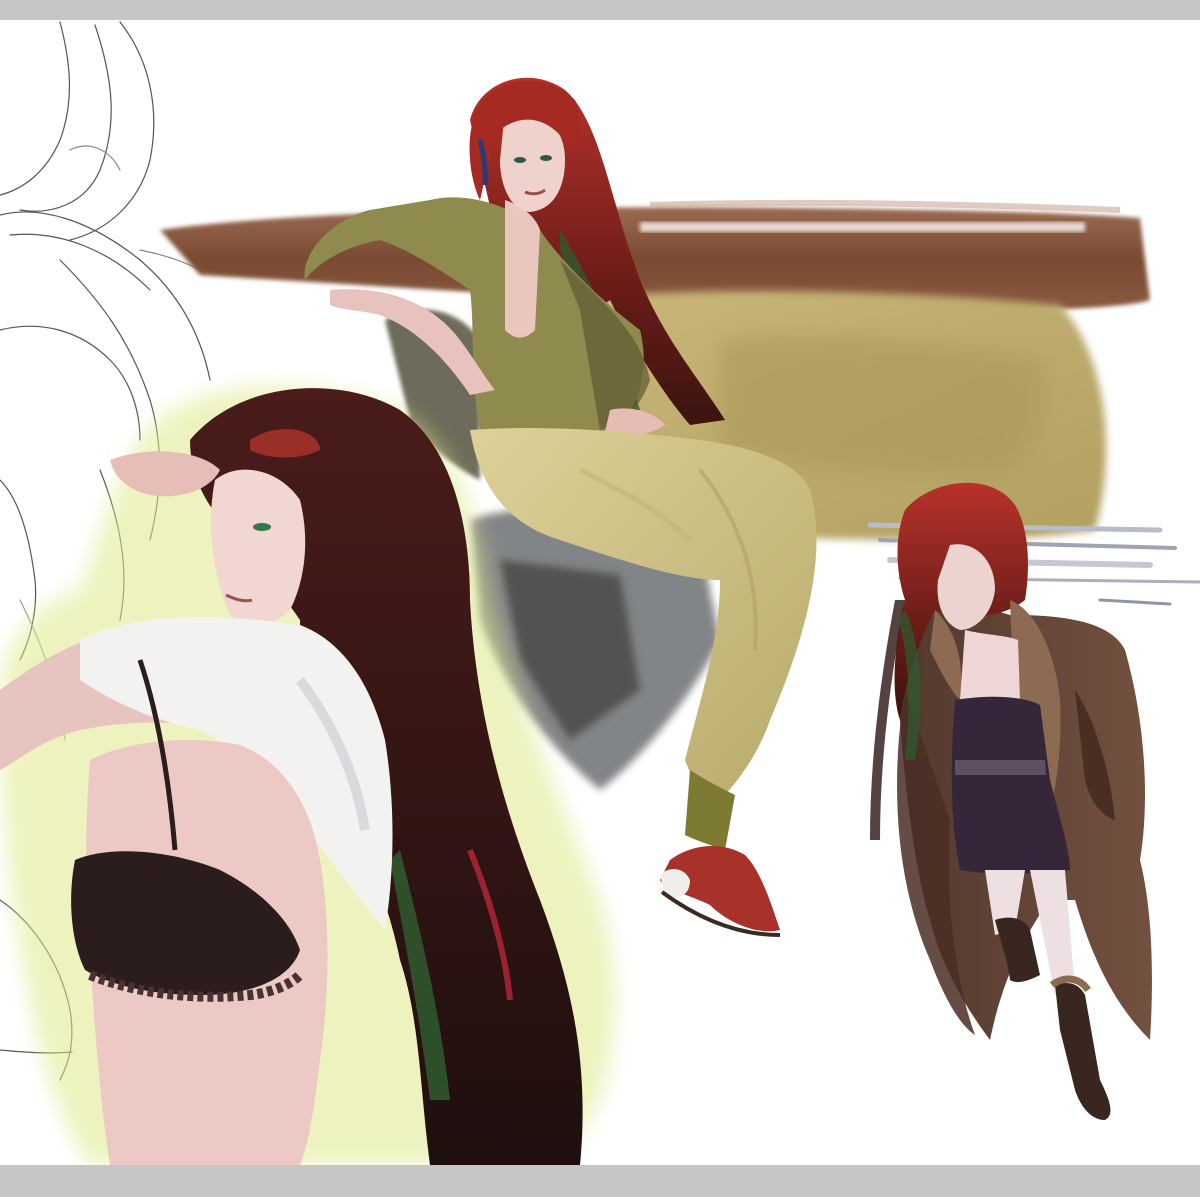 The height and width of the screenshot is (1197, 1200). Describe the element at coordinates (258, 547) in the screenshot. I see `foreground-face` at that location.